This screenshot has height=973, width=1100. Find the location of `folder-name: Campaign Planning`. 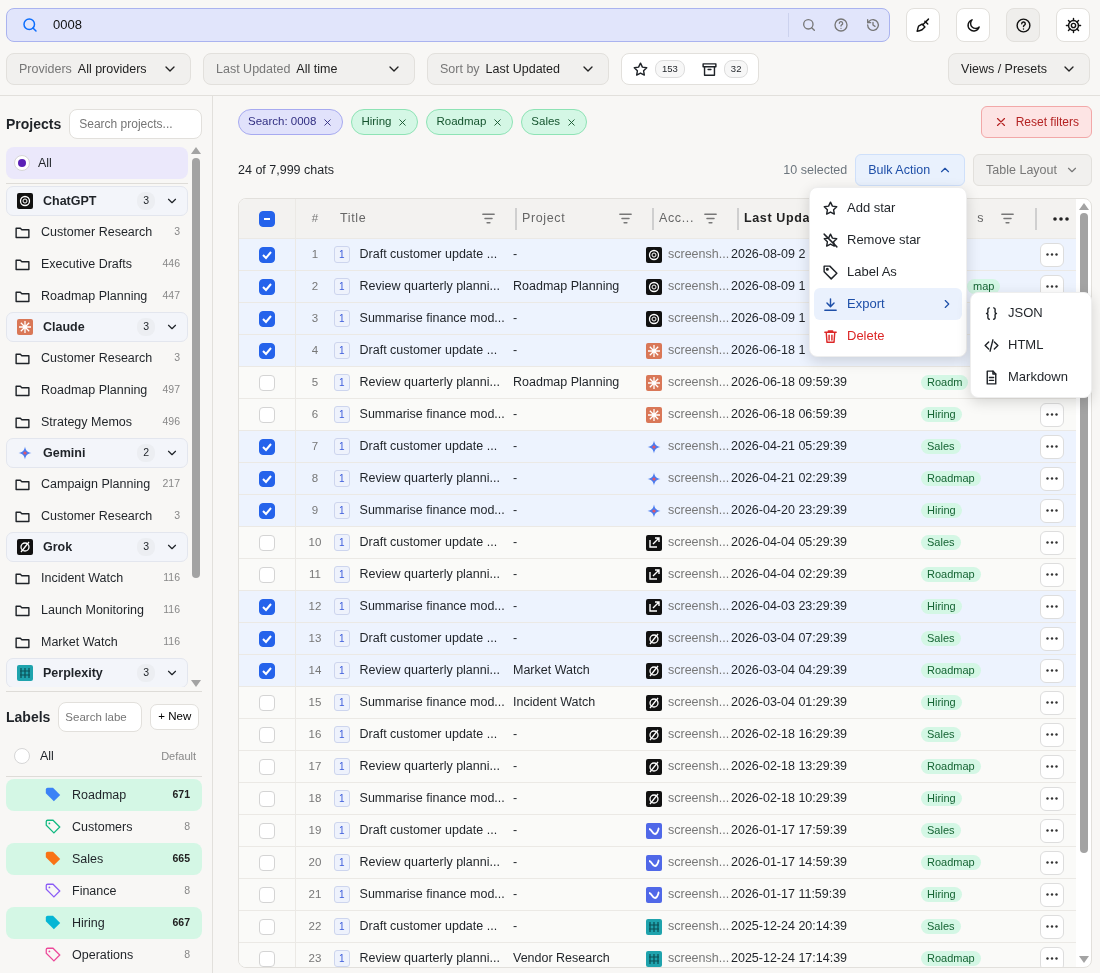

folder-name: Campaign Planning is located at coordinates (96, 484).